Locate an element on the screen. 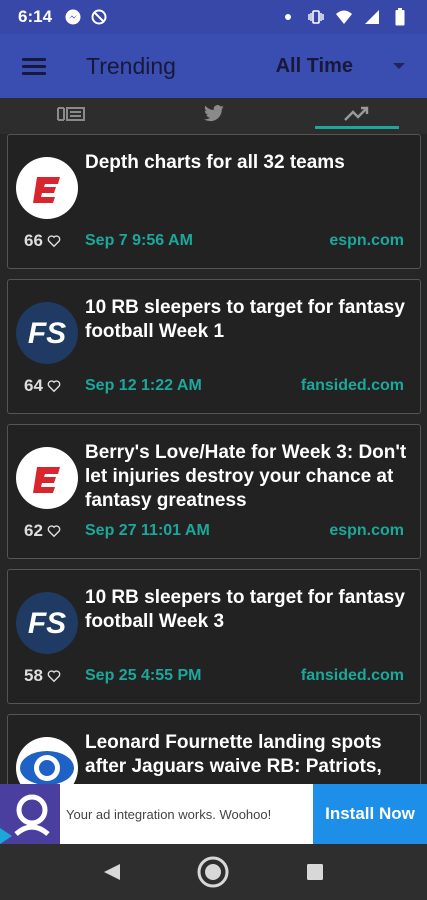 This screenshot has width=427, height=900. hamburger-menu-icon is located at coordinates (34, 66).